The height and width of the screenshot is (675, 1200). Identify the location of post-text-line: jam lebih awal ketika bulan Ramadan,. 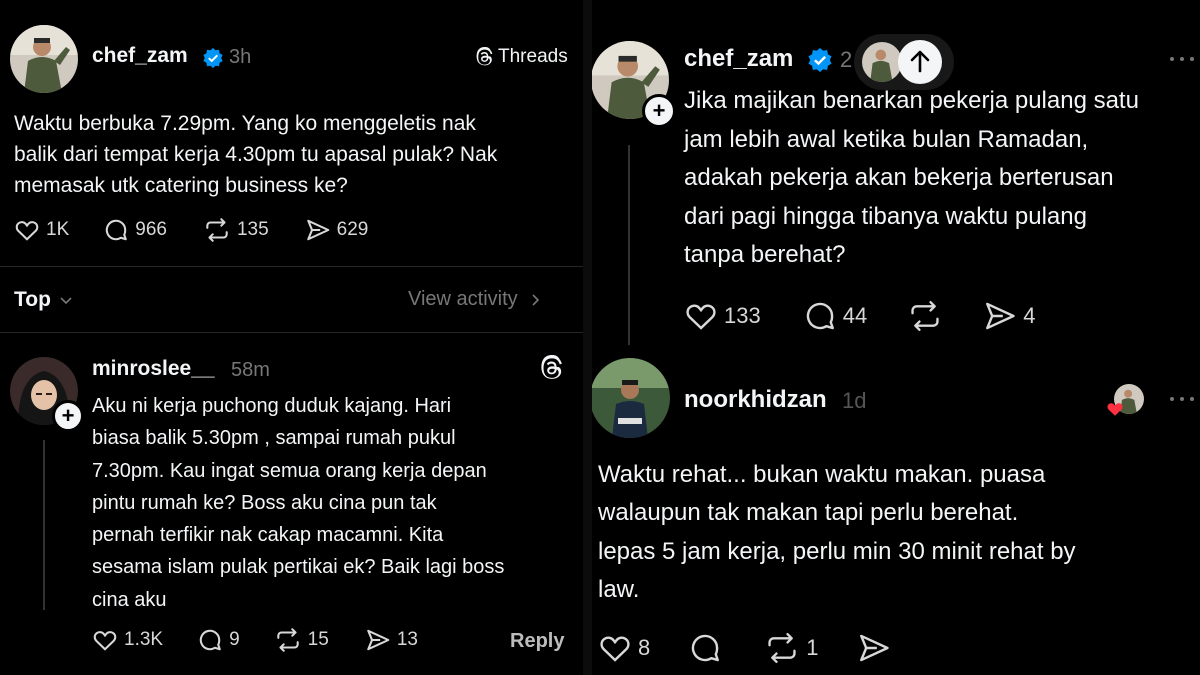
(886, 139).